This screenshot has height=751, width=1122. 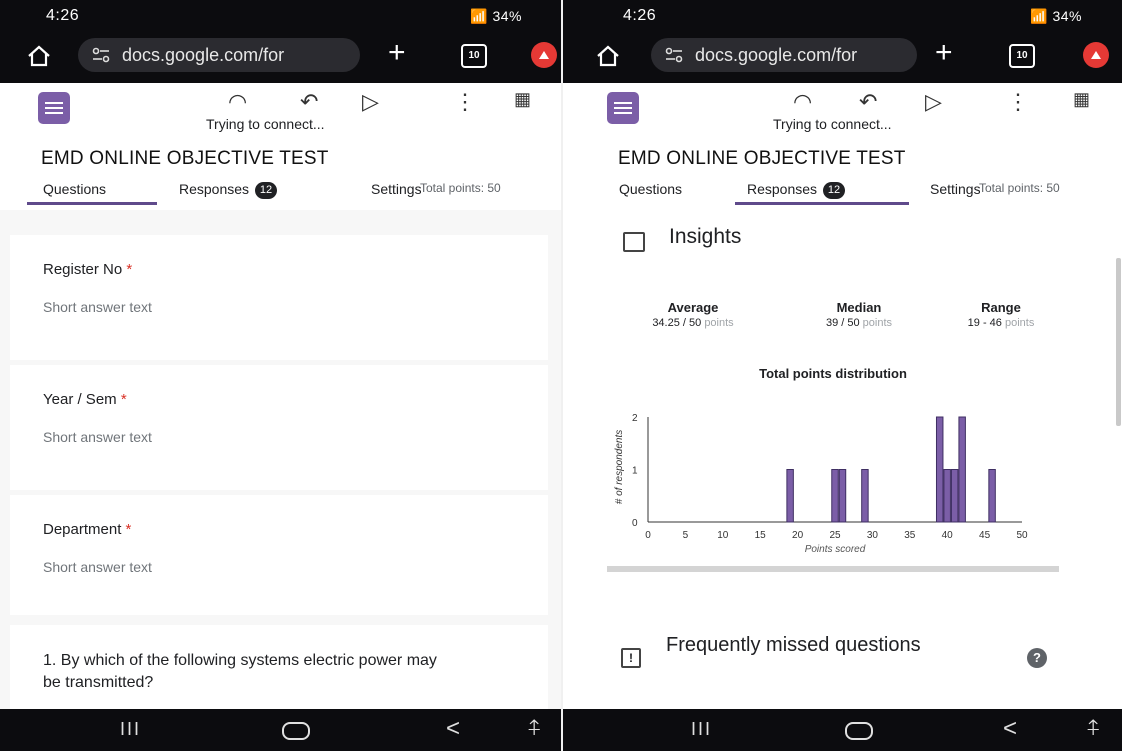 I want to click on x-tick-label: 25, so click(x=835, y=535).